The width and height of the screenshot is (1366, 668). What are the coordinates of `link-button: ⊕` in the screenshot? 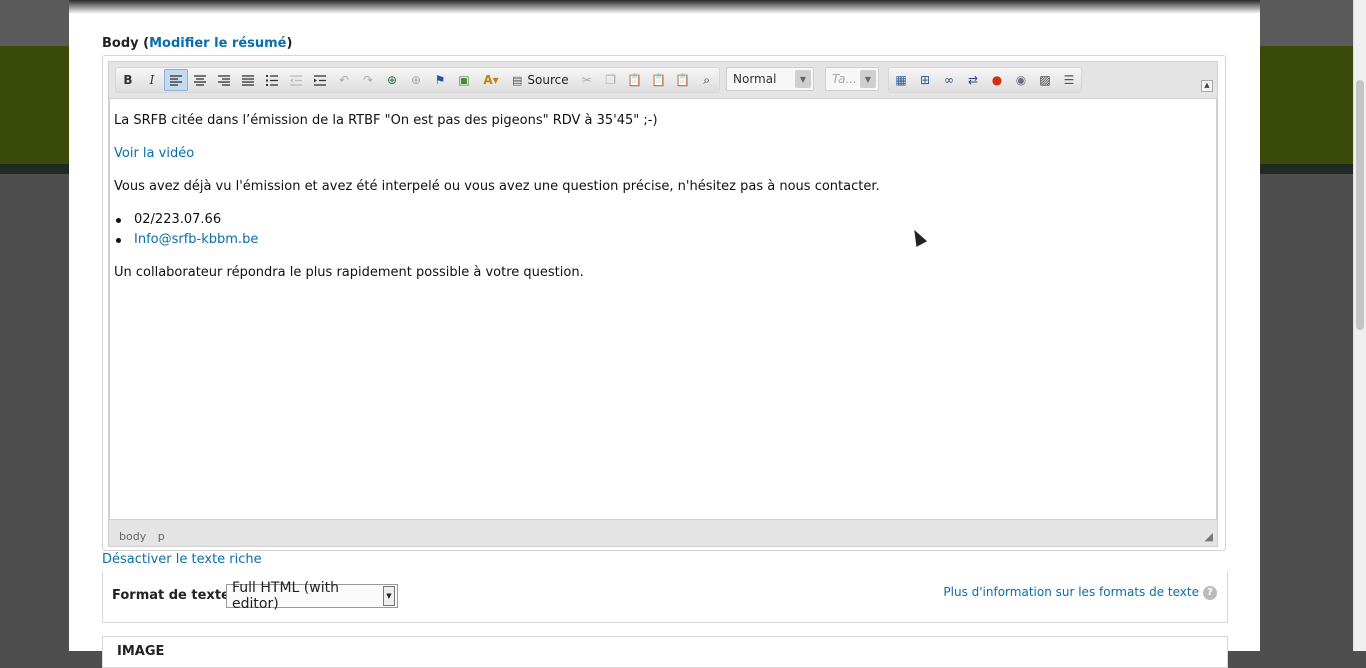 It's located at (392, 80).